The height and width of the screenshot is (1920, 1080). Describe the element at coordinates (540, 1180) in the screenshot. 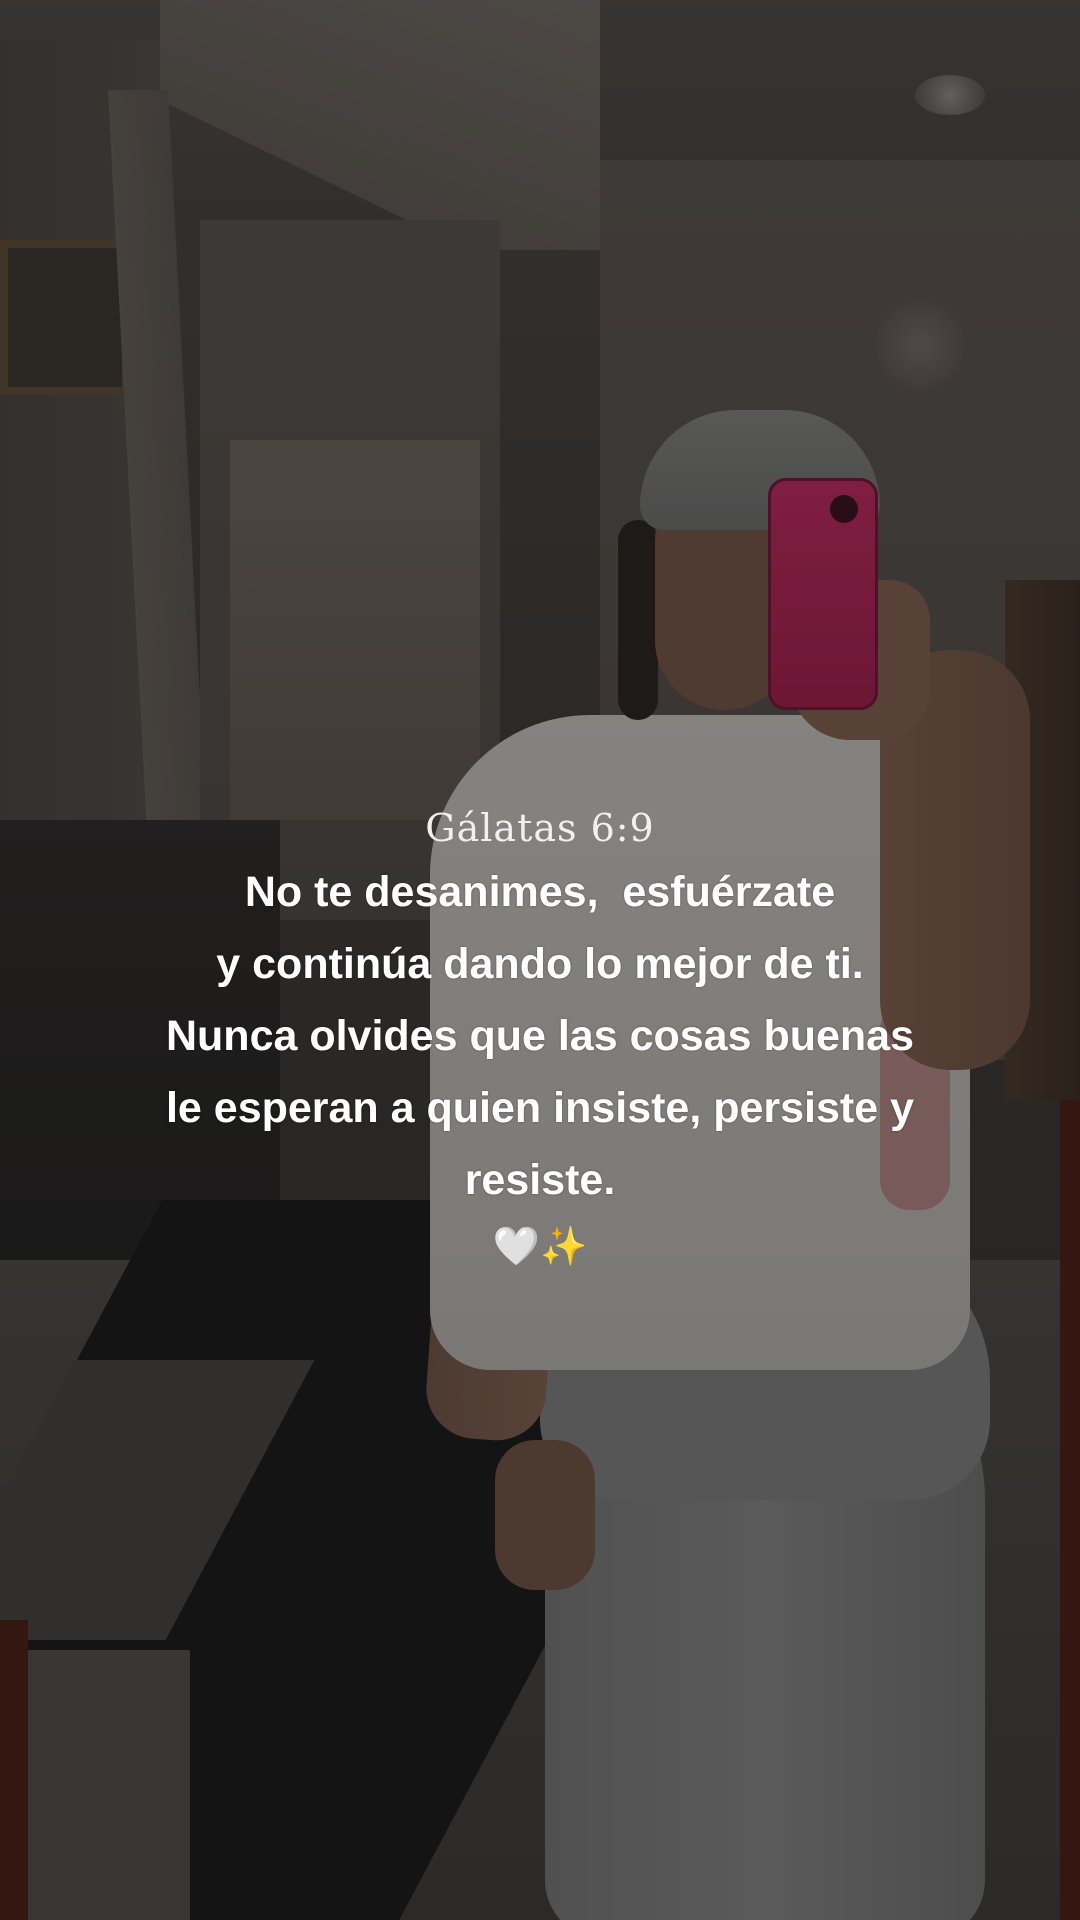

I see `quote-line-5: resiste.` at that location.